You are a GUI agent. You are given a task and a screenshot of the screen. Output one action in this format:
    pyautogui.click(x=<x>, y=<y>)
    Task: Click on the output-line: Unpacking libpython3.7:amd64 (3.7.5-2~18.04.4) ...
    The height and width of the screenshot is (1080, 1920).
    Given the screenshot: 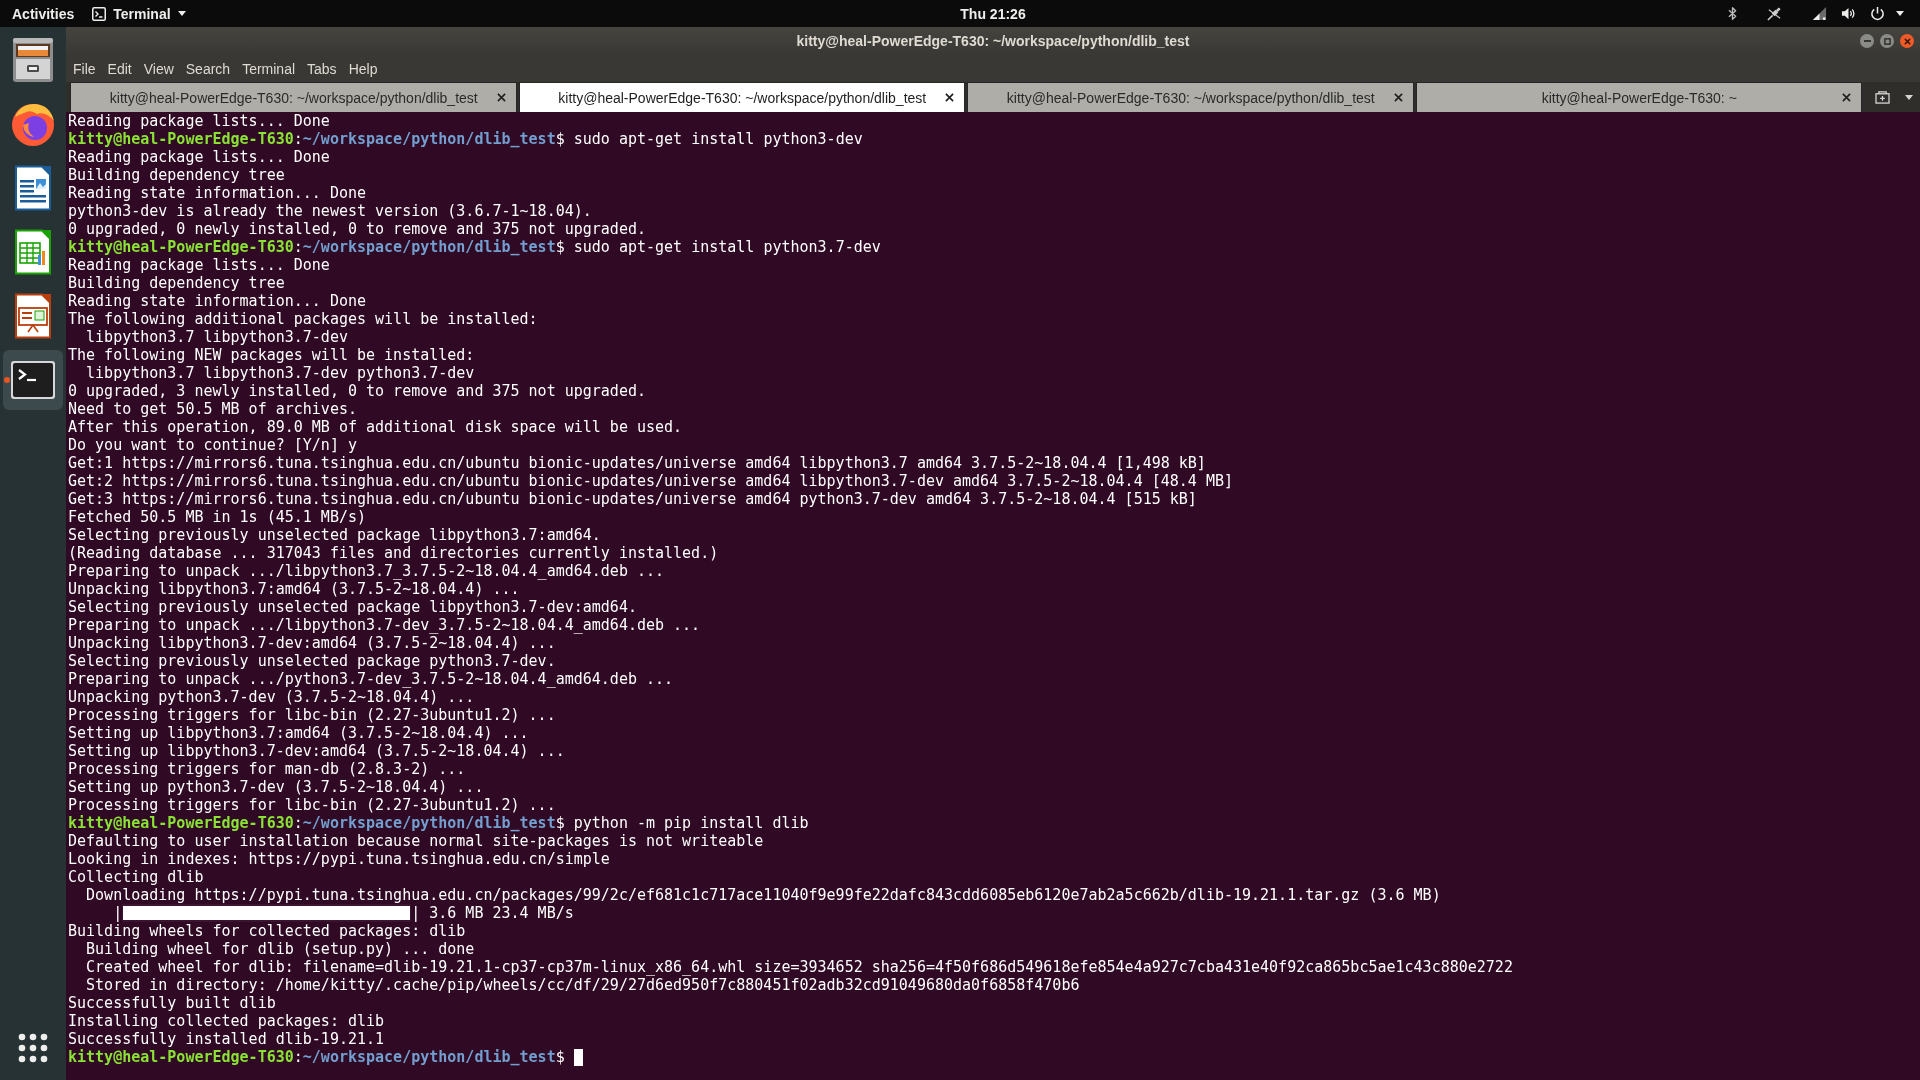 What is the action you would take?
    pyautogui.click(x=294, y=589)
    